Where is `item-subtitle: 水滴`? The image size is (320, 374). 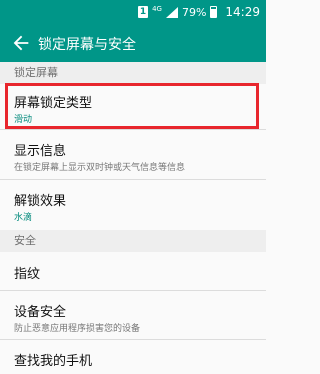
item-subtitle: 水滴 is located at coordinates (23, 218).